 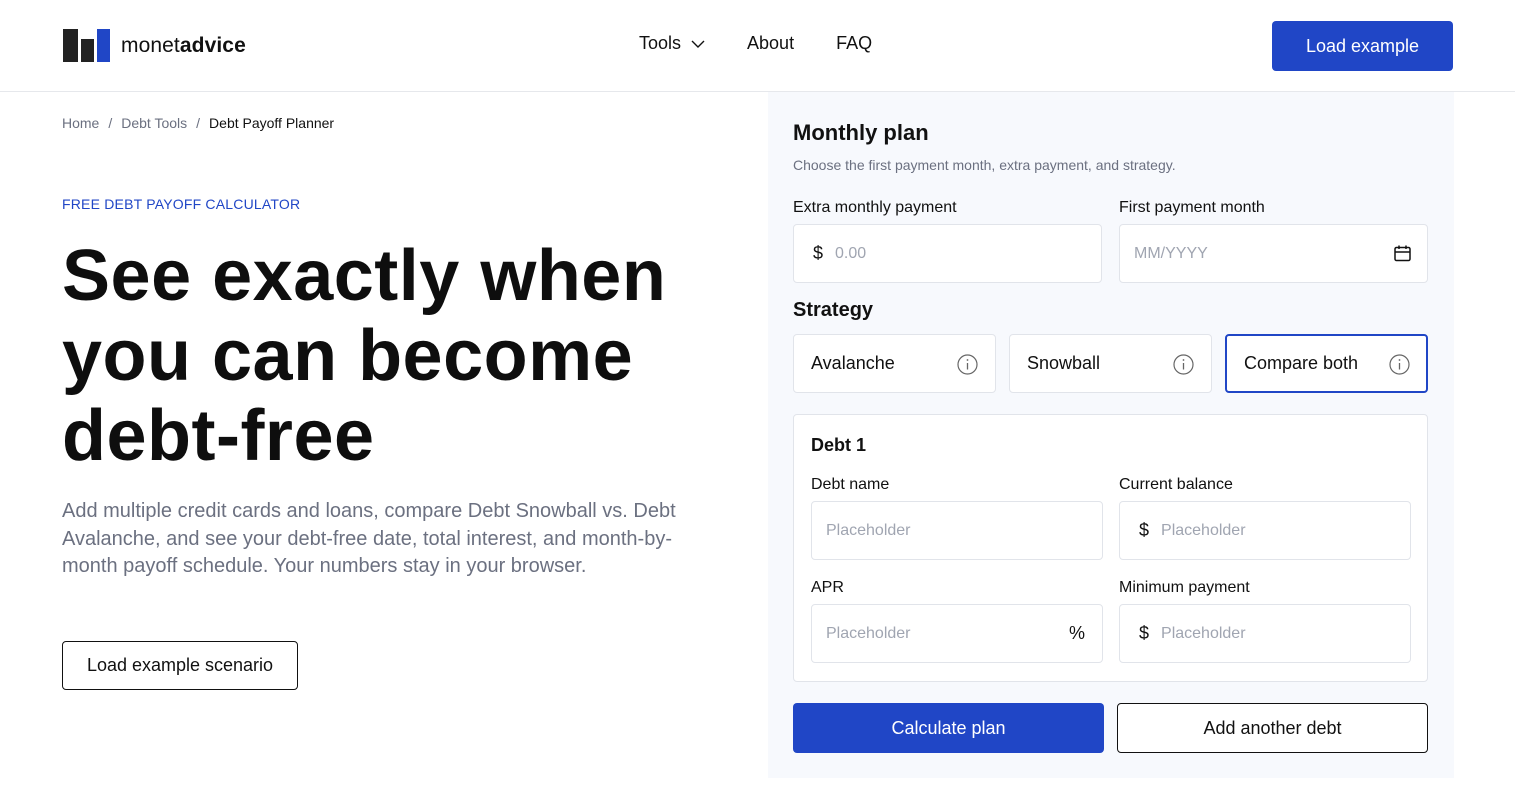 What do you see at coordinates (1184, 587) in the screenshot?
I see `minimum-payment-label: Minimum payment` at bounding box center [1184, 587].